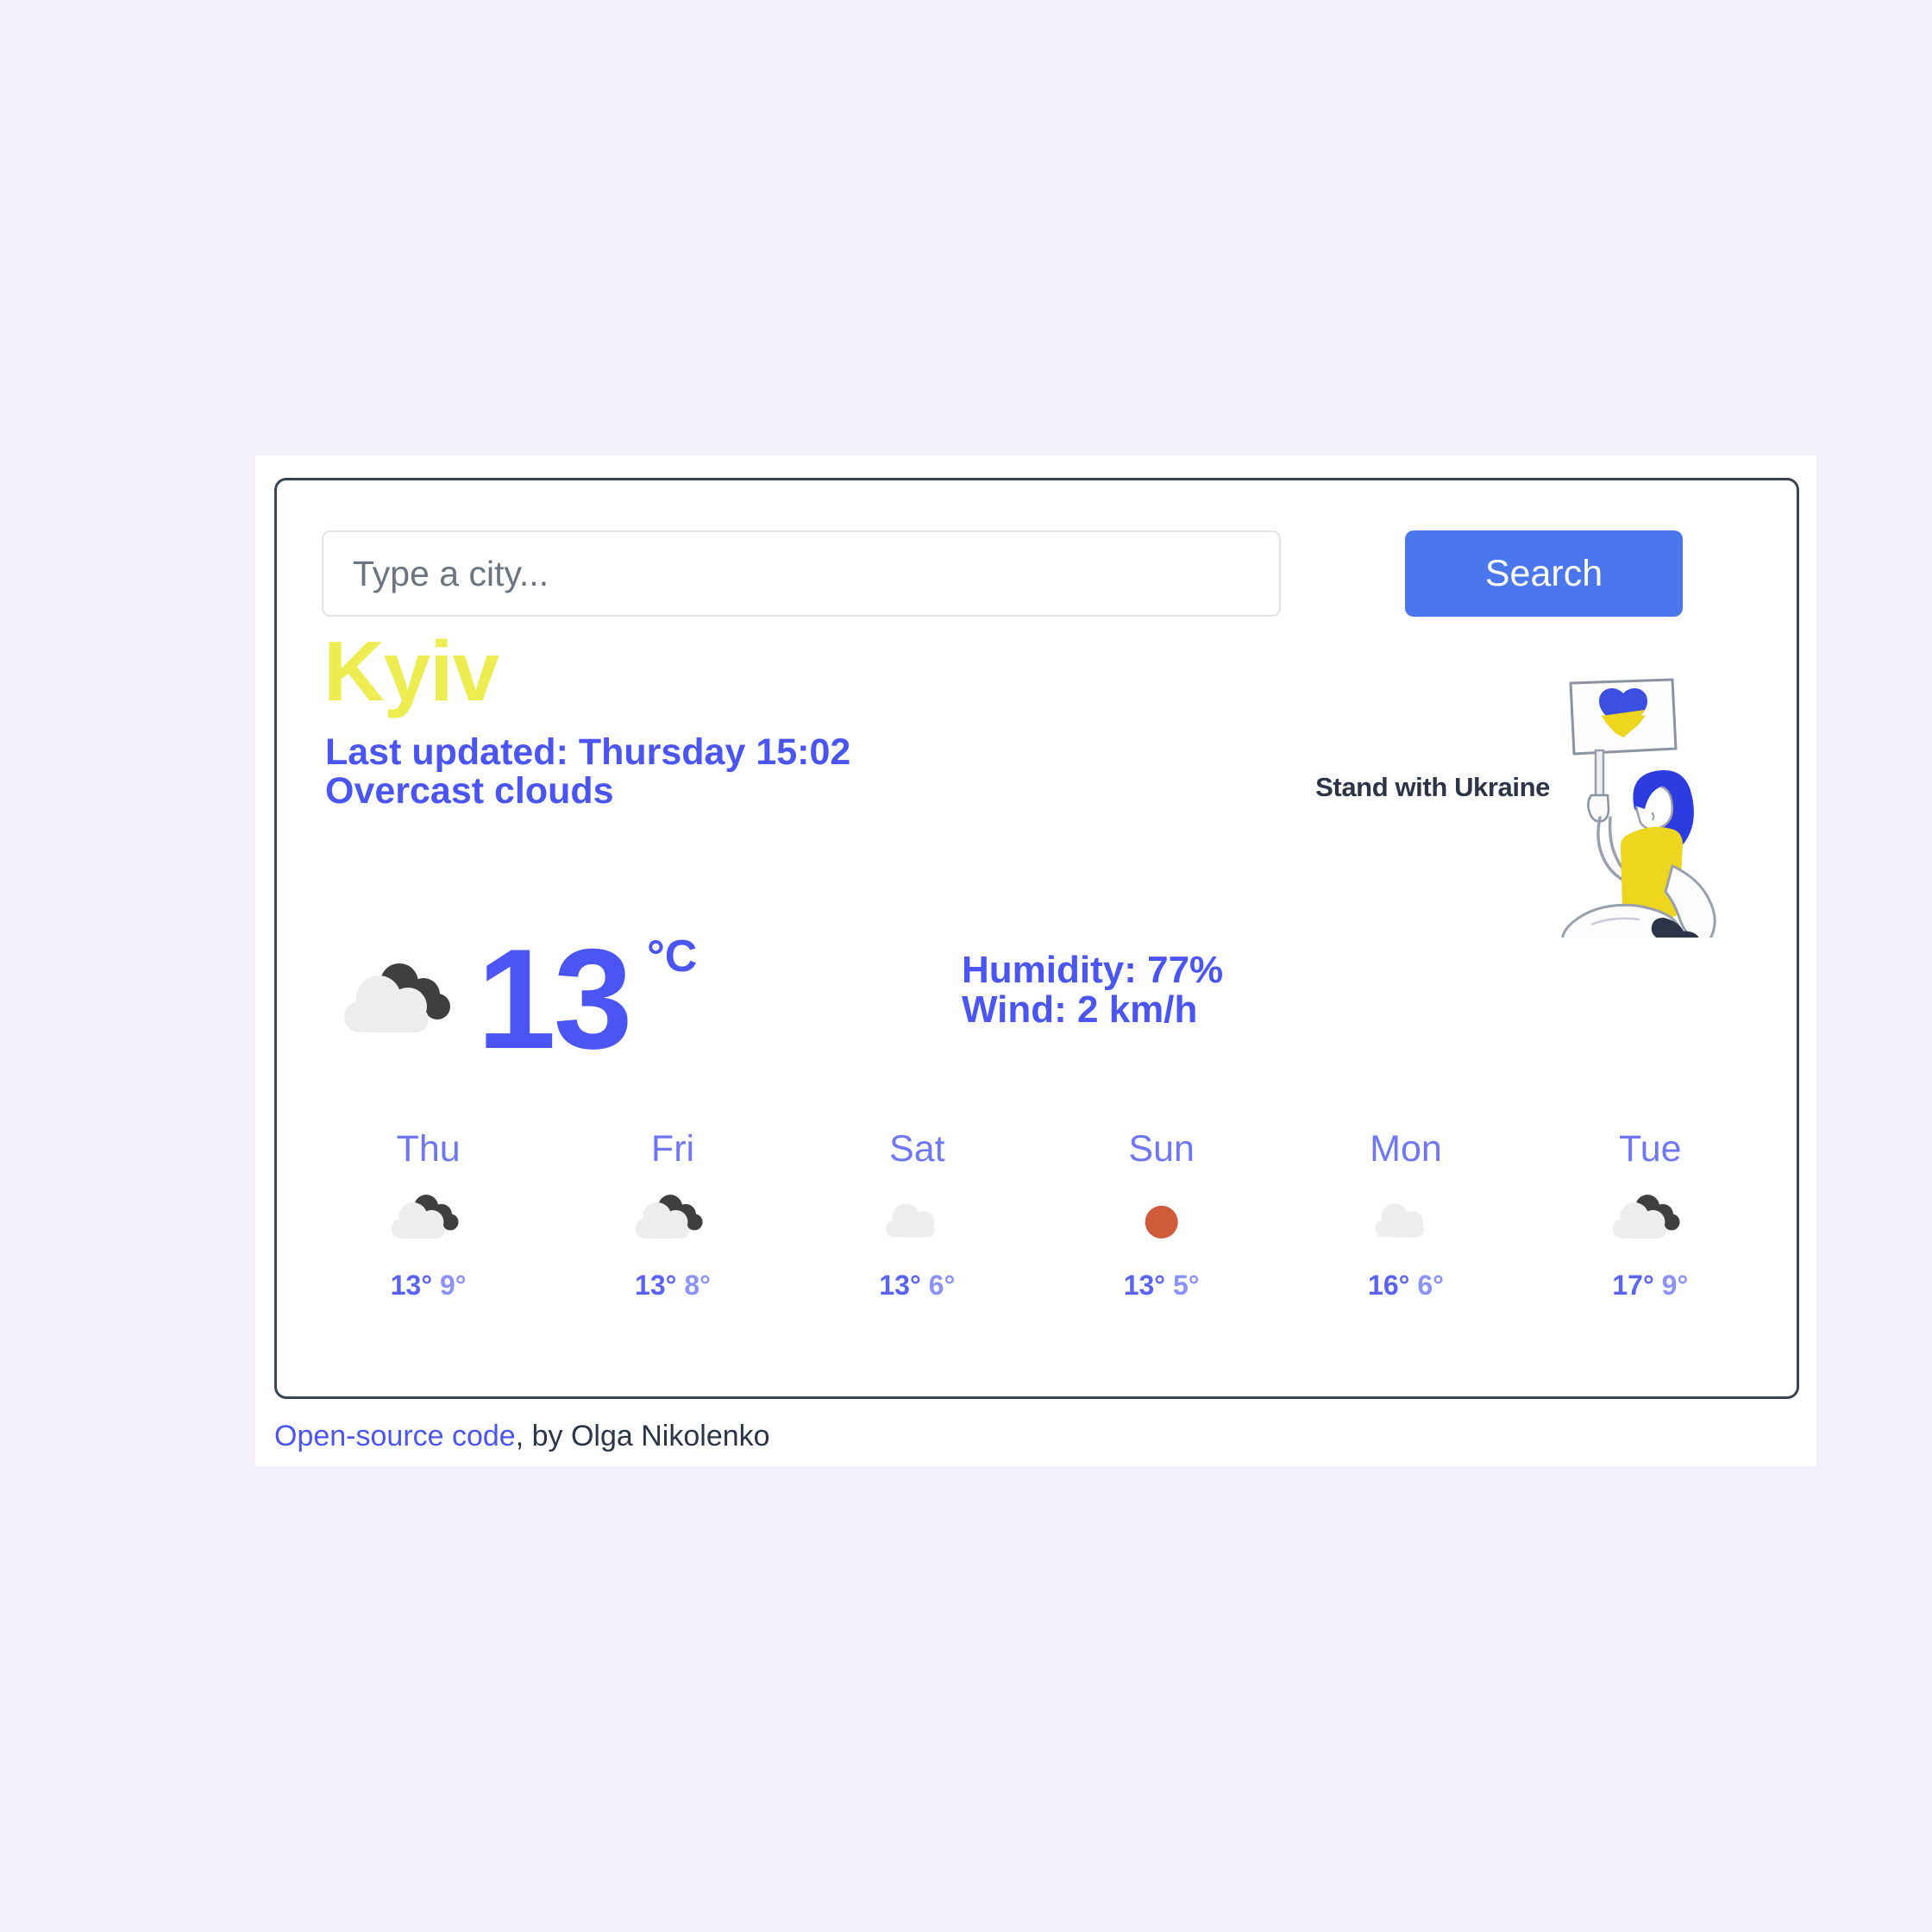 The width and height of the screenshot is (1932, 1932). Describe the element at coordinates (1651, 1149) in the screenshot. I see `forecast-day-label: Tue` at that location.